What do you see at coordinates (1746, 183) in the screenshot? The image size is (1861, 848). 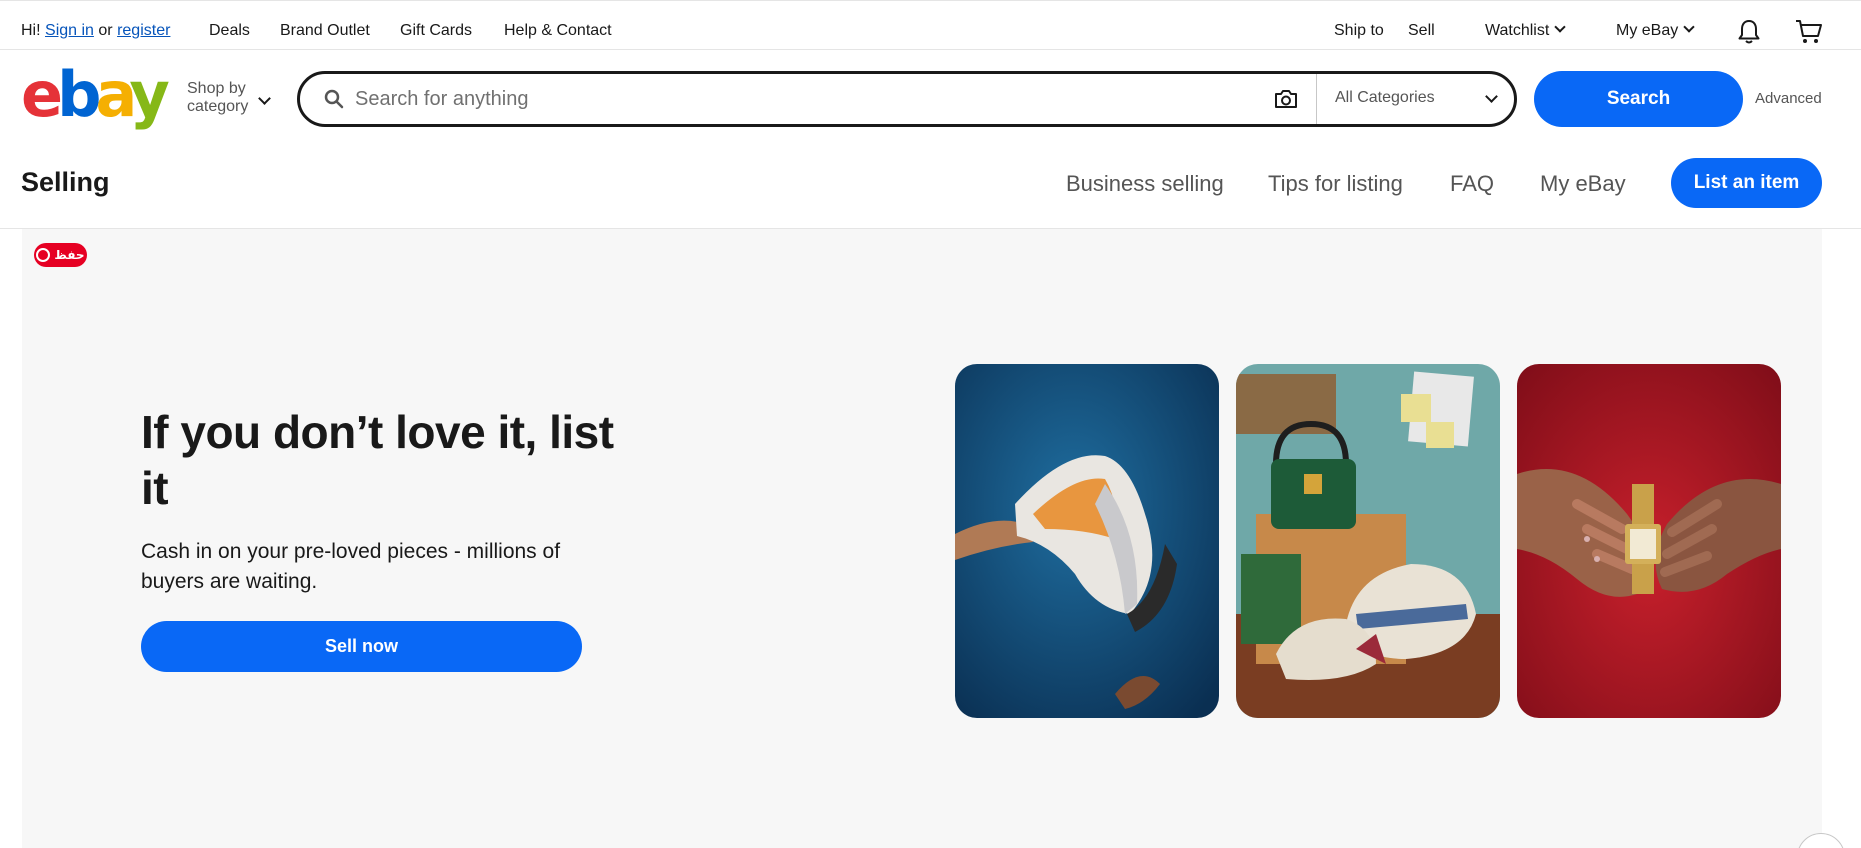 I see `list-an-item-button: List an item` at bounding box center [1746, 183].